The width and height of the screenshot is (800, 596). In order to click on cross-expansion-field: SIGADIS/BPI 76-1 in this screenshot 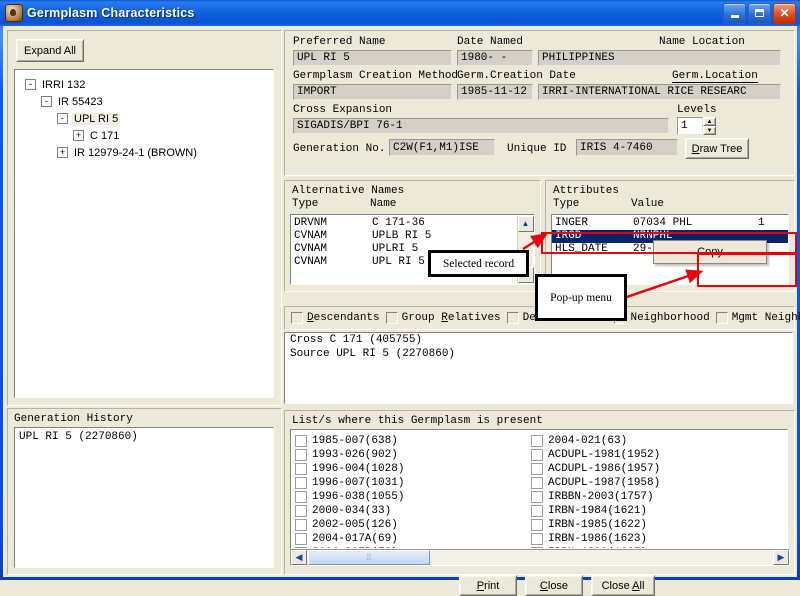, I will do `click(481, 126)`.